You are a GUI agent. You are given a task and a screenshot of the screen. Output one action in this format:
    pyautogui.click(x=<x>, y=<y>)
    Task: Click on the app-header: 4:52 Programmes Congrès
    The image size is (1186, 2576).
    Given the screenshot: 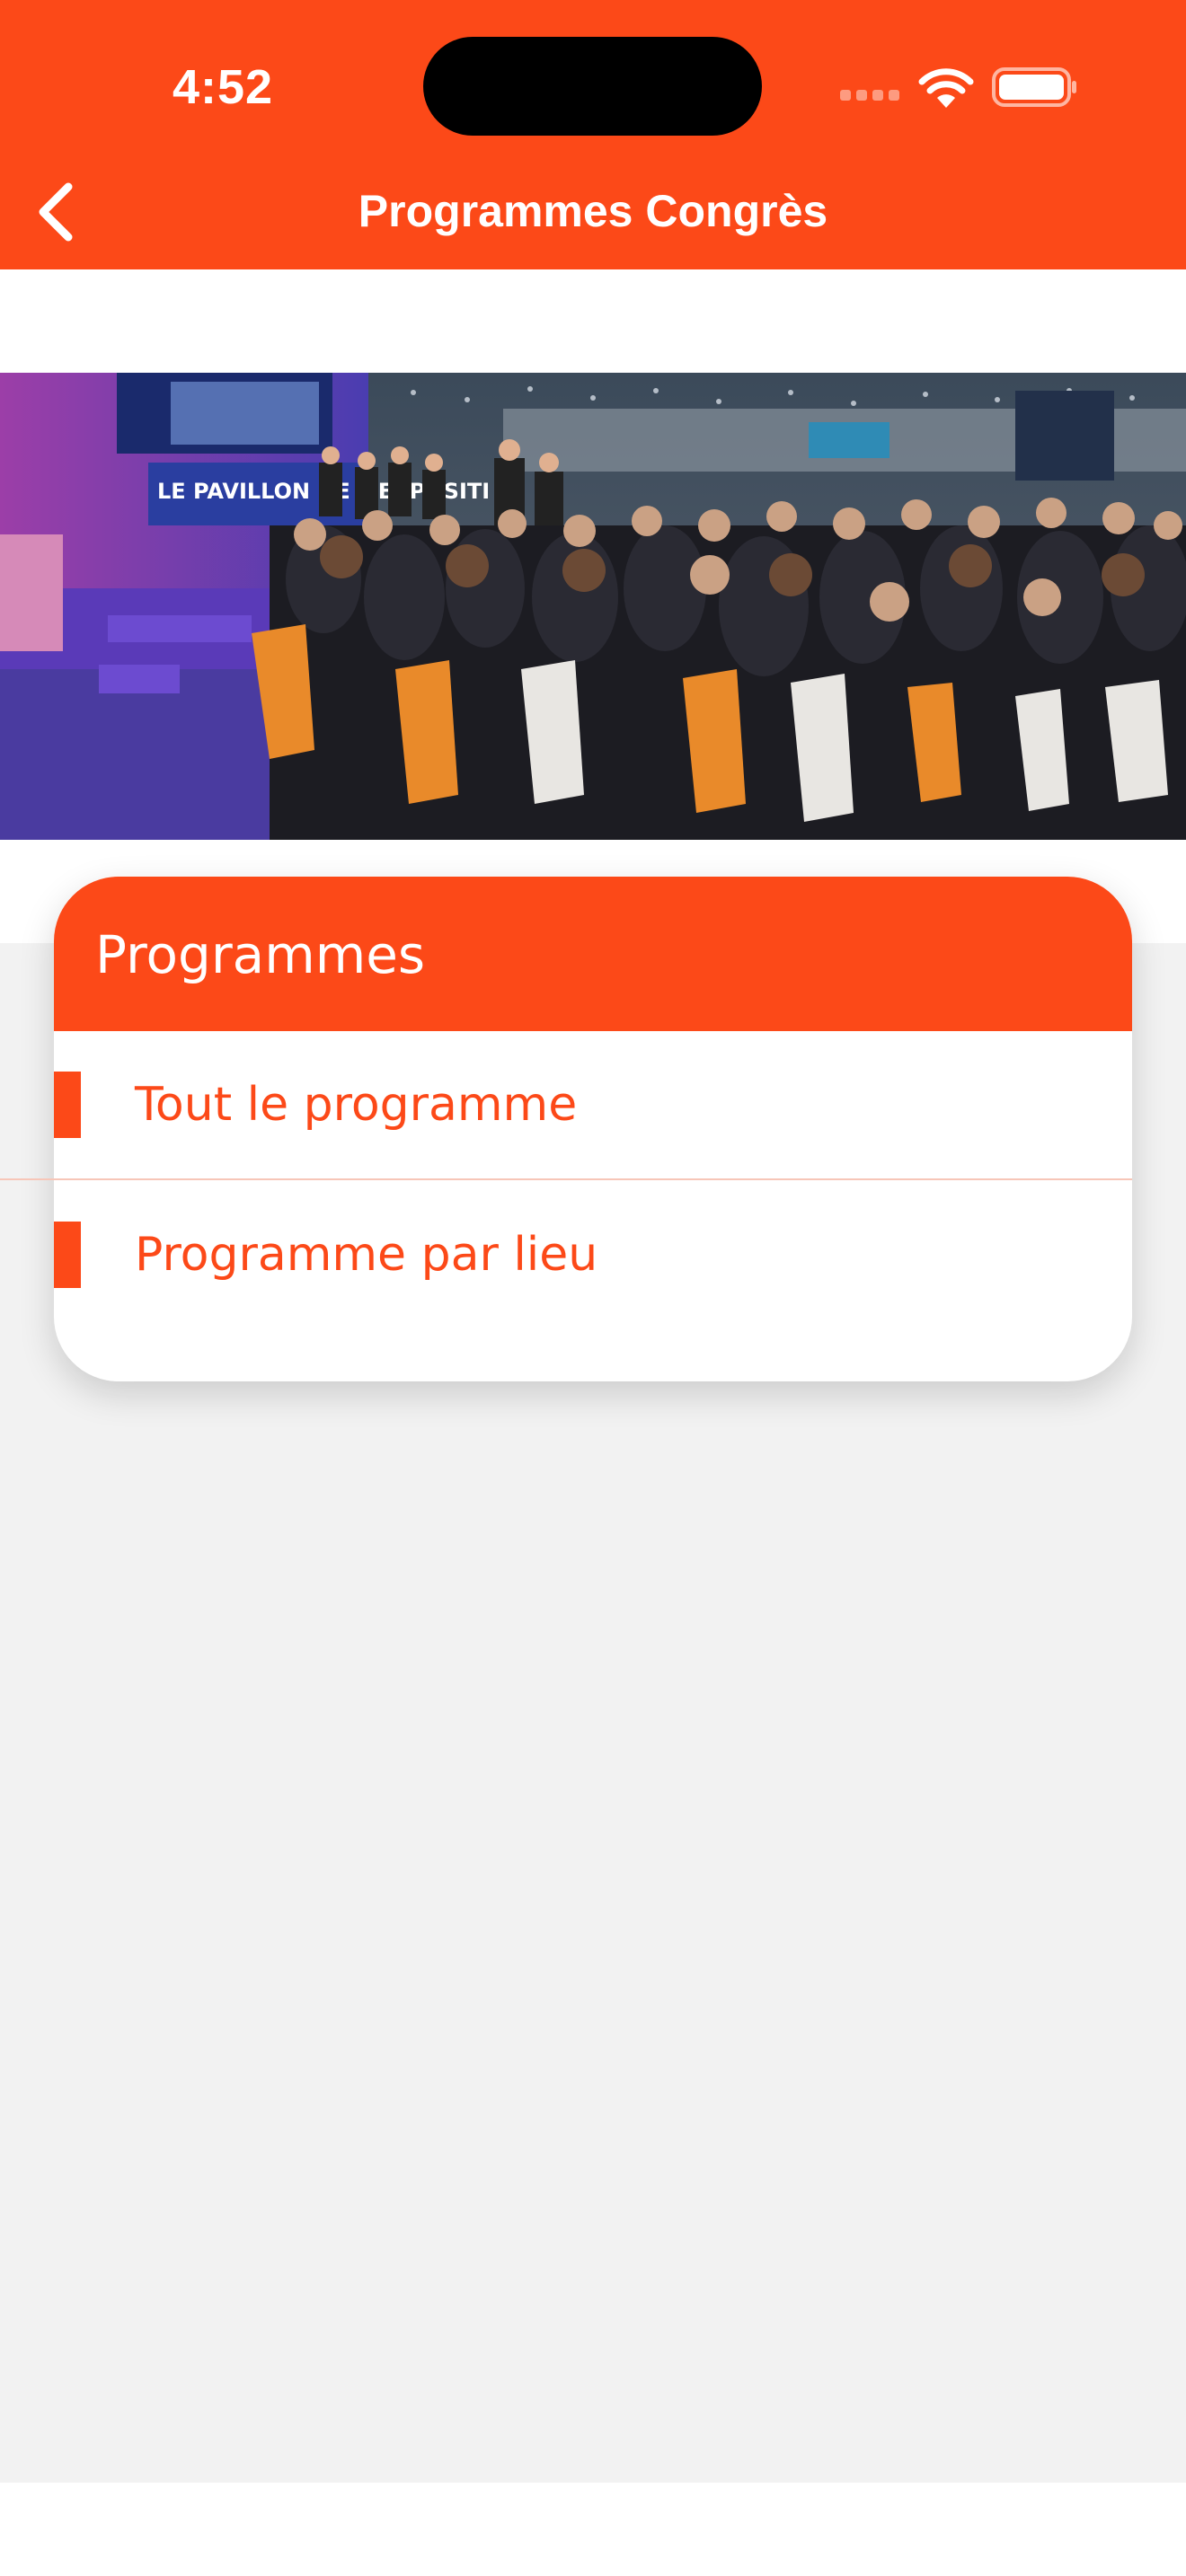 What is the action you would take?
    pyautogui.click(x=593, y=134)
    